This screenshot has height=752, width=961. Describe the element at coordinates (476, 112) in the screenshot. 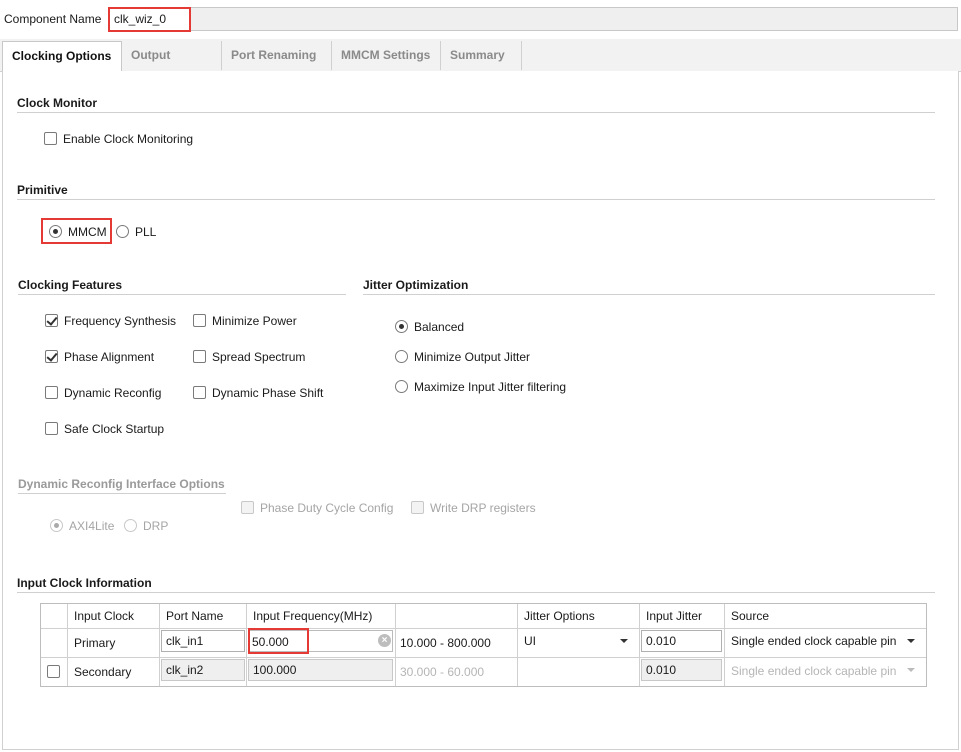

I see `clock-monitor-divider` at that location.